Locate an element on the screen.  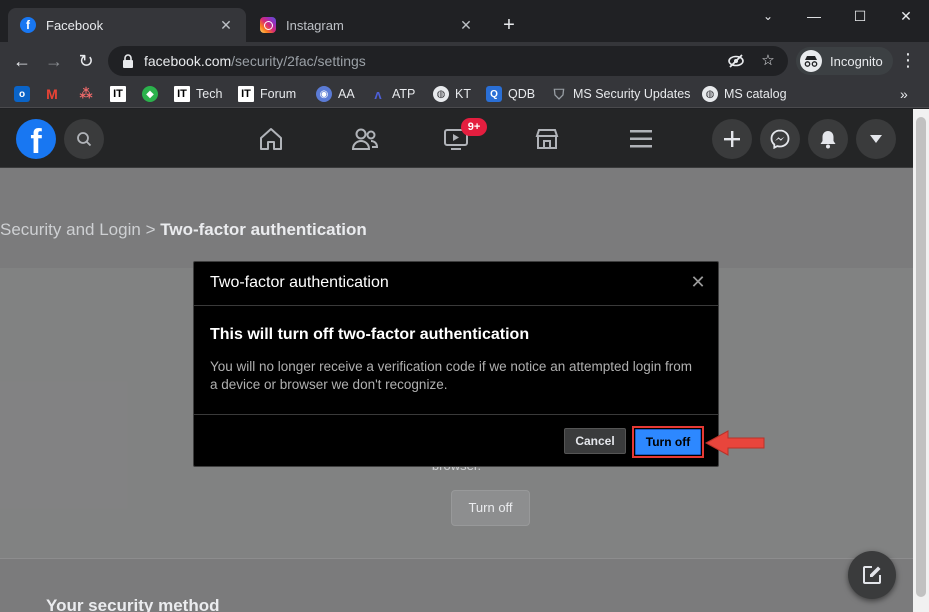
bookmark-label: Tech is located at coordinates (209, 94).